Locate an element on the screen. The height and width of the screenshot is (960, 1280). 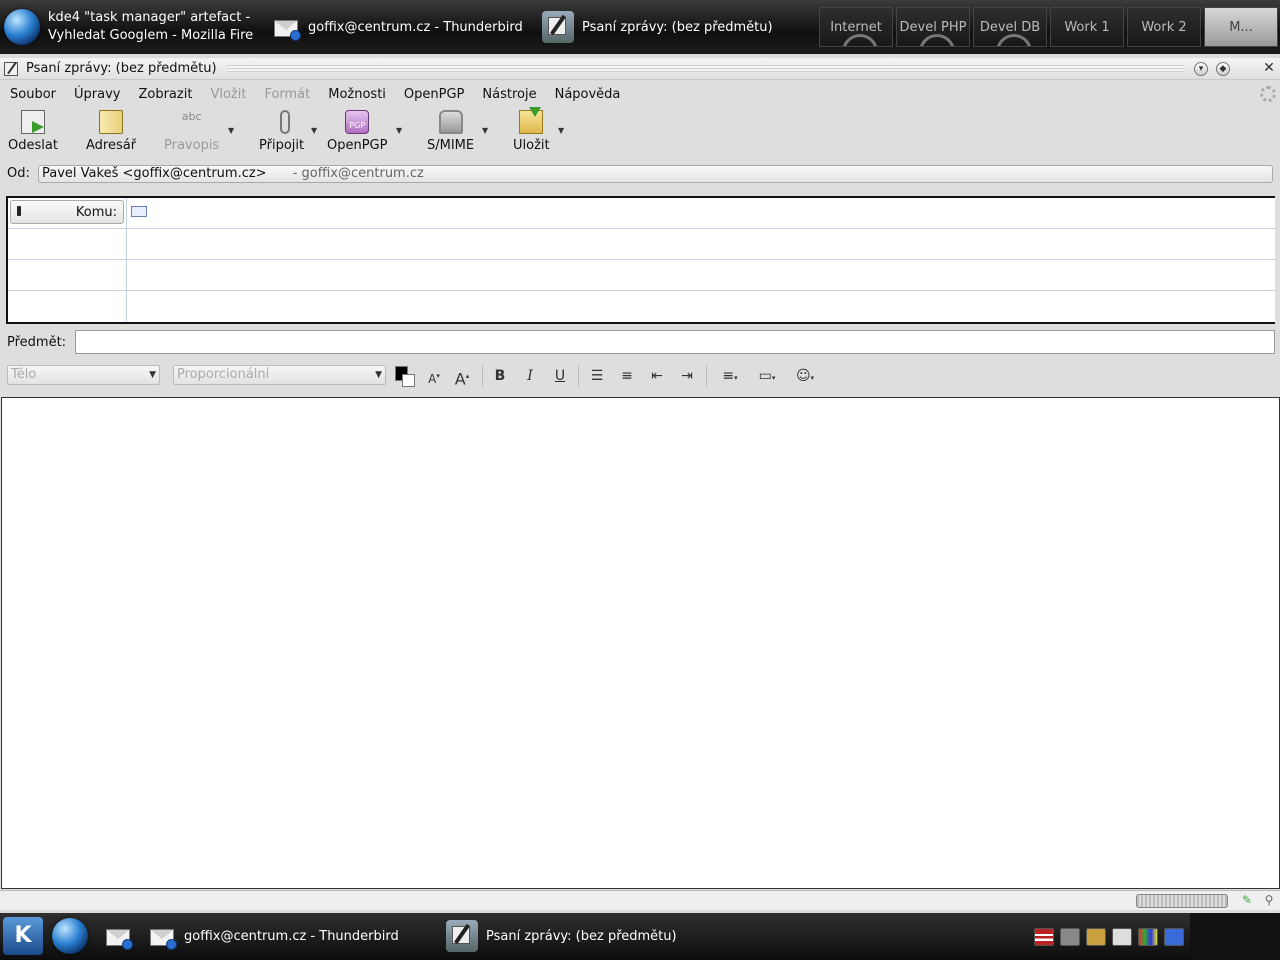
menu-upravy: Úpravy is located at coordinates (97, 94).